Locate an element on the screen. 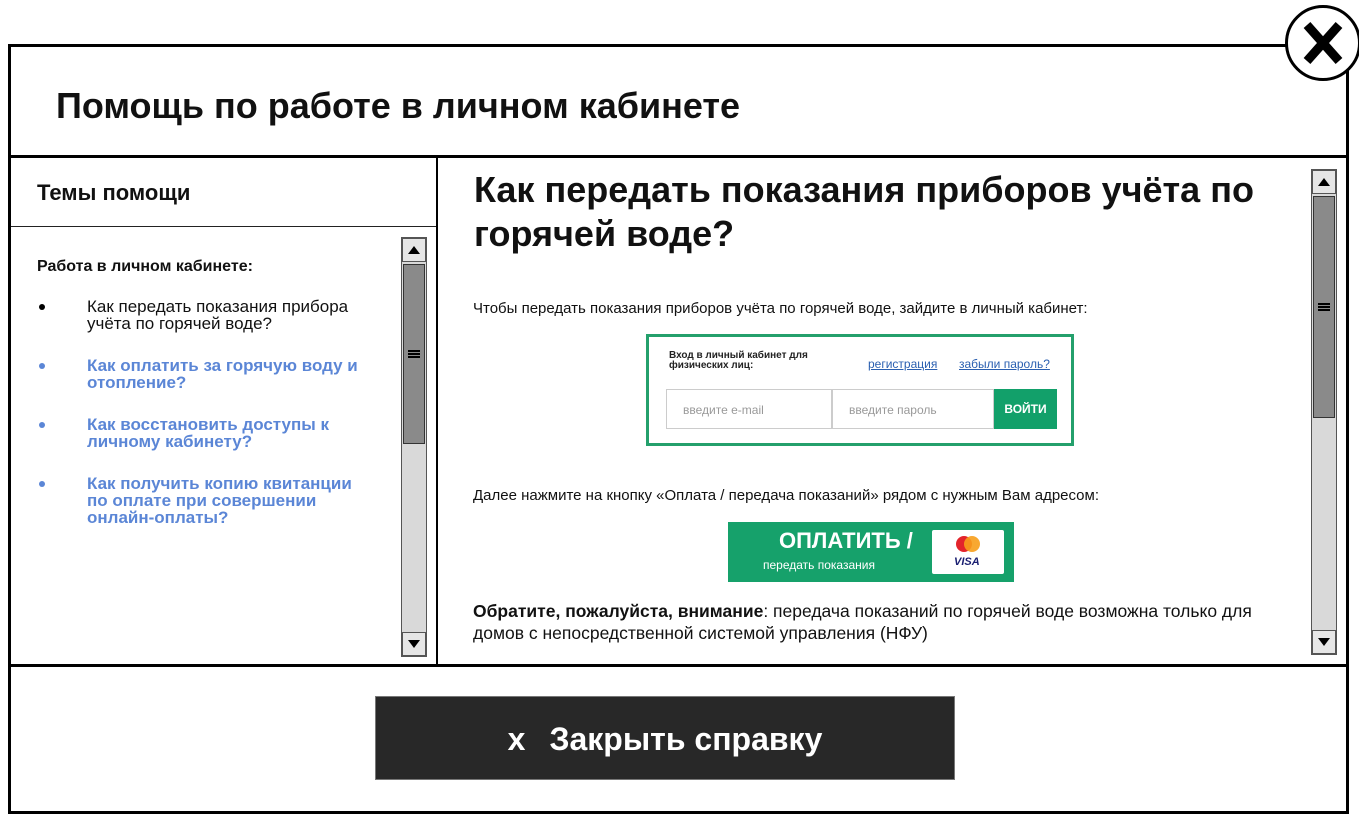  close-dialog-button is located at coordinates (1322, 43).